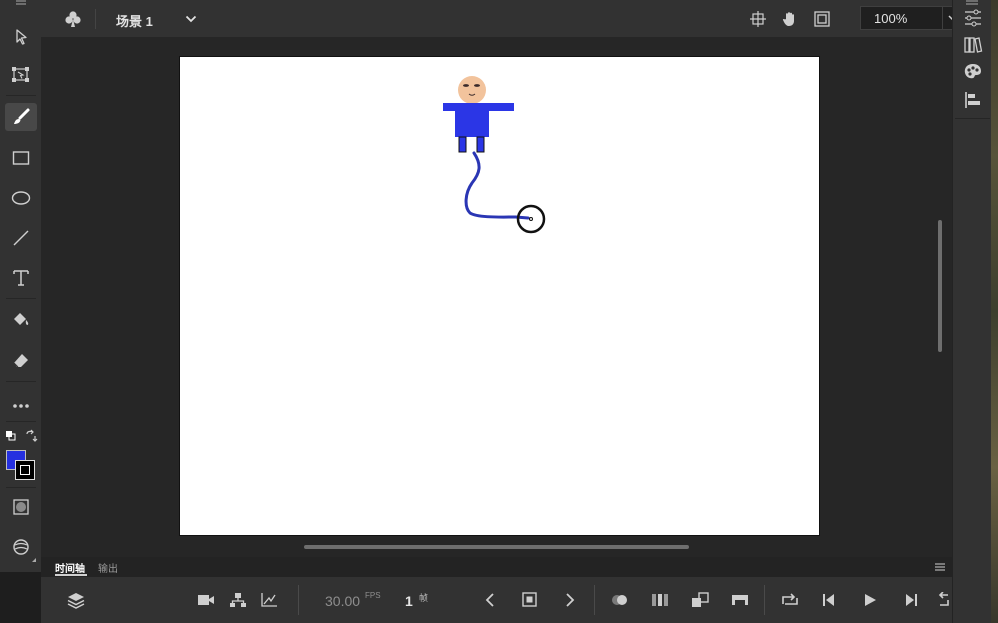 The width and height of the screenshot is (998, 623). What do you see at coordinates (994, 311) in the screenshot?
I see `desktop-background-strip` at bounding box center [994, 311].